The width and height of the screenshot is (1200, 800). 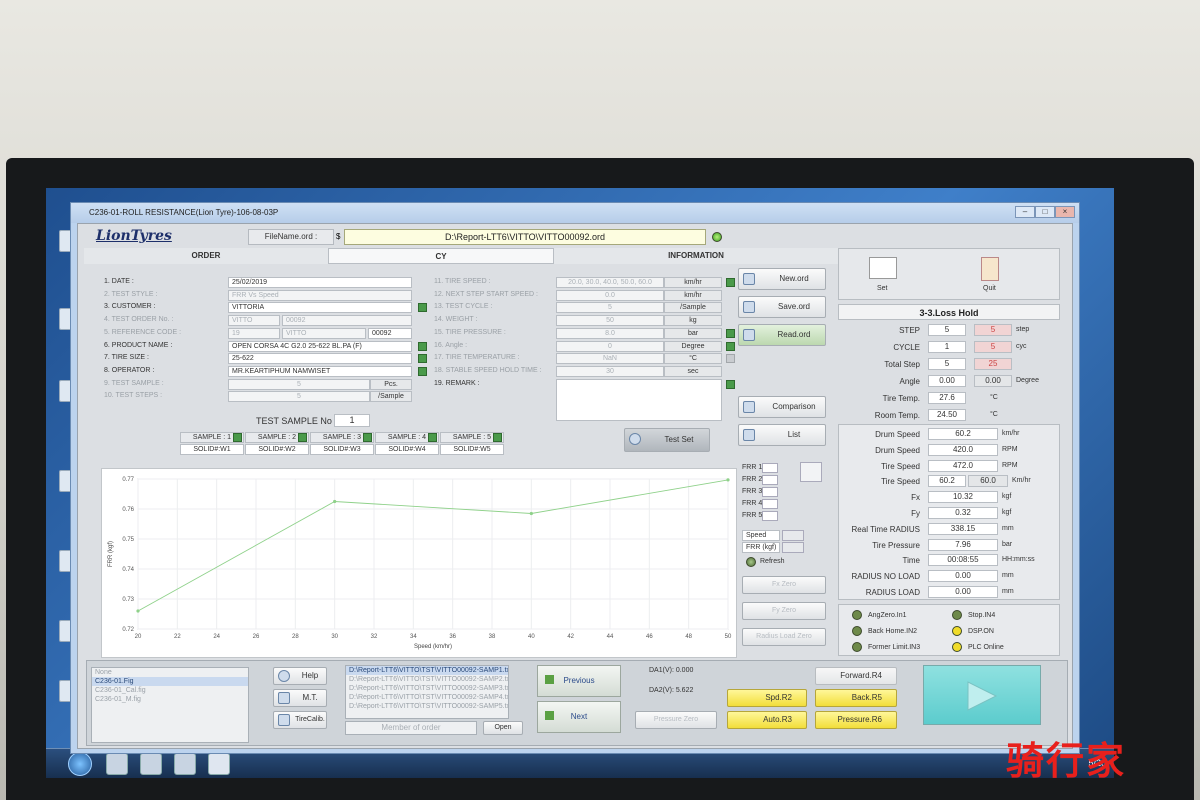 What do you see at coordinates (782, 435) in the screenshot?
I see `list-button: List` at bounding box center [782, 435].